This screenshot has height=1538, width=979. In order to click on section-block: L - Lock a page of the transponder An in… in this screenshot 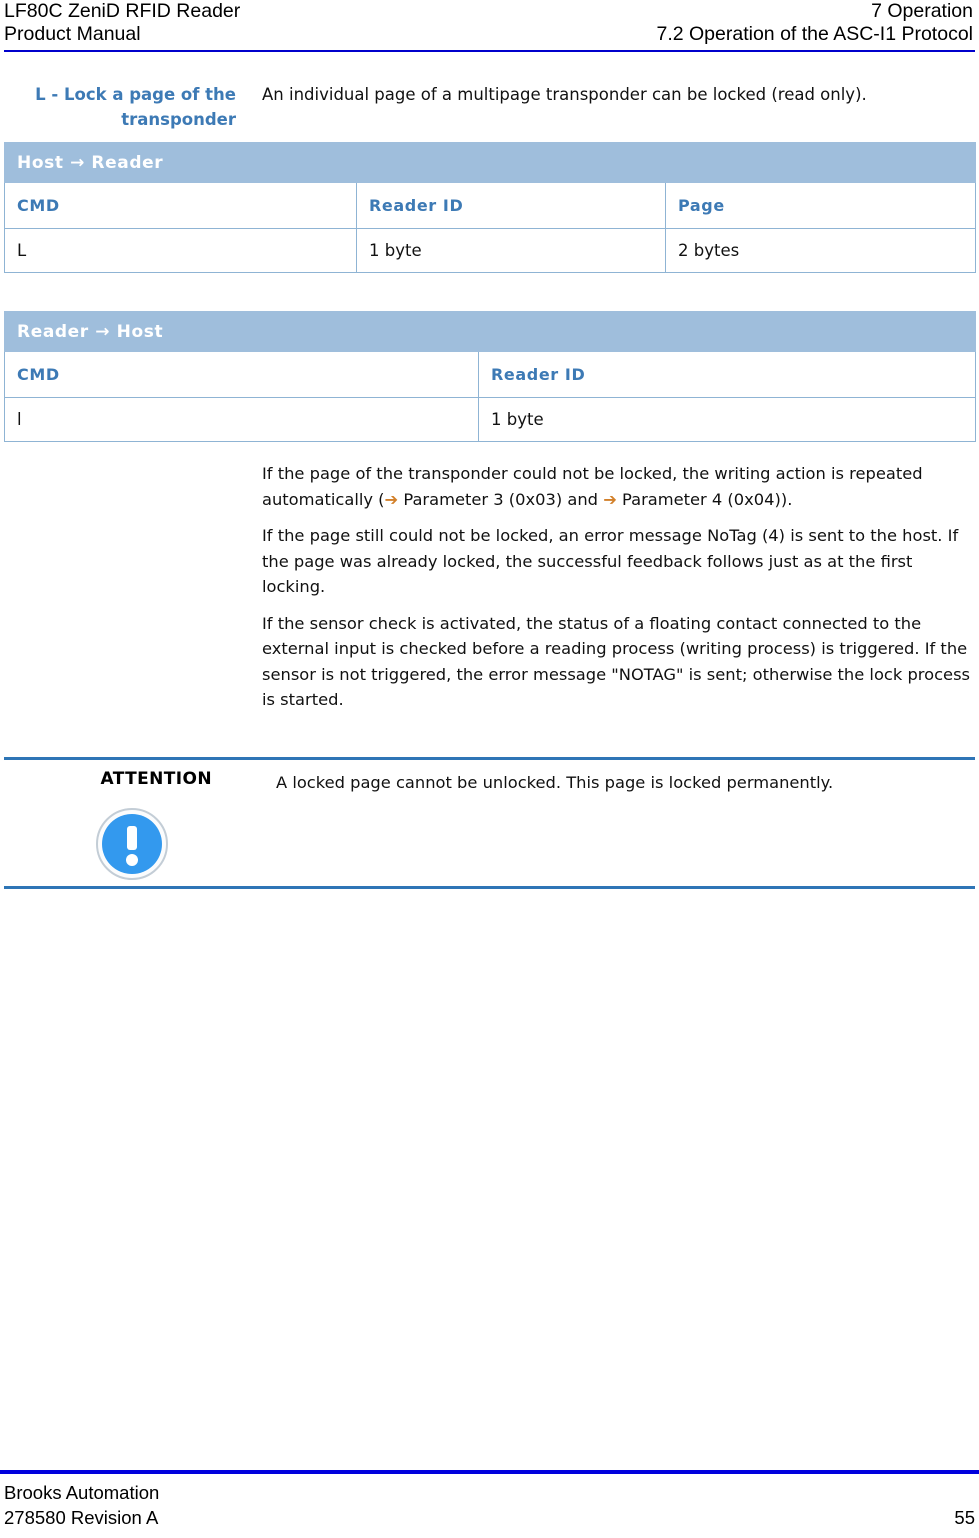, I will do `click(489, 107)`.